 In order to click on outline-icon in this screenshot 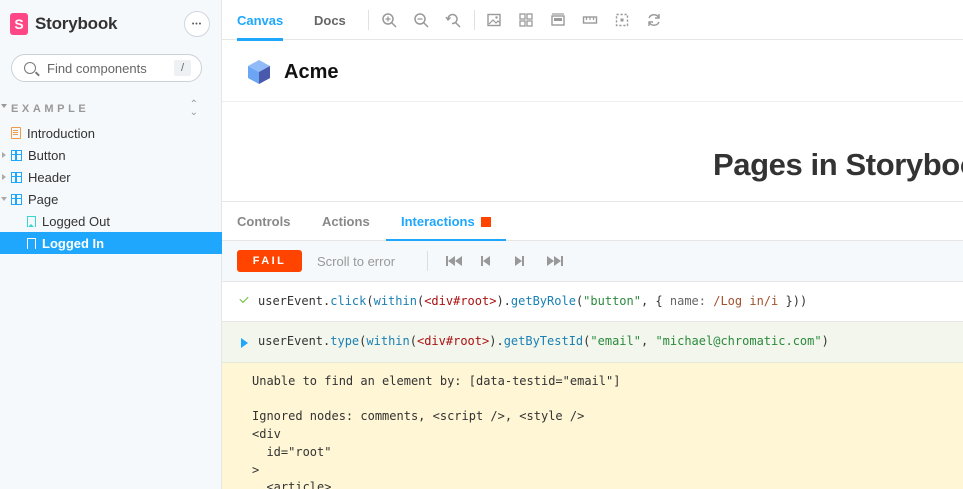, I will do `click(622, 20)`.